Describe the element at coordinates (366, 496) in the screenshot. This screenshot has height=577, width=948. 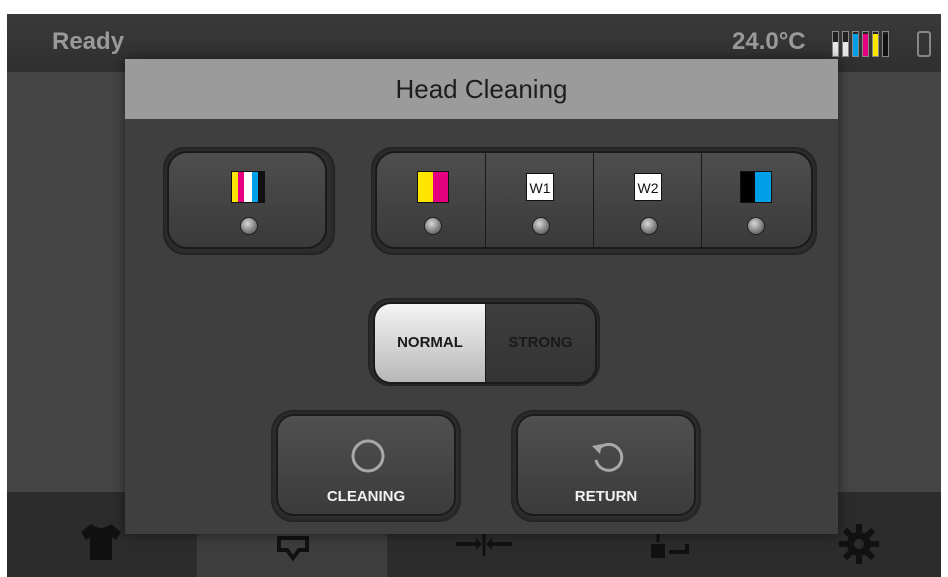
I see `cleaning-label: CLEANING` at that location.